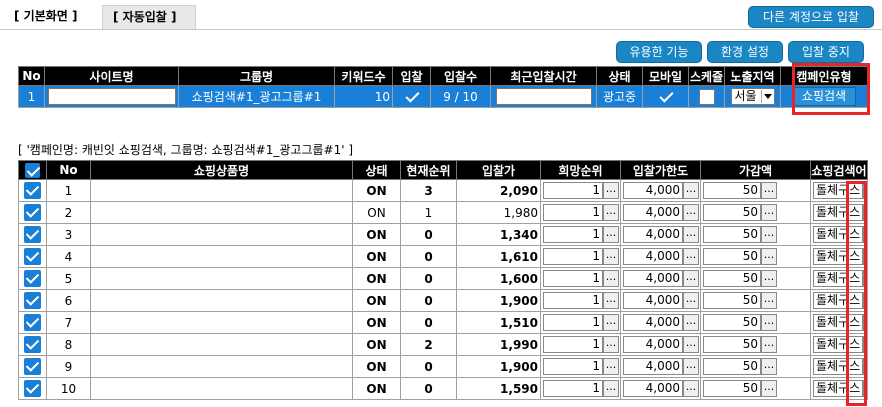 This screenshot has width=882, height=407. Describe the element at coordinates (376, 278) in the screenshot. I see `row-status: ON` at that location.